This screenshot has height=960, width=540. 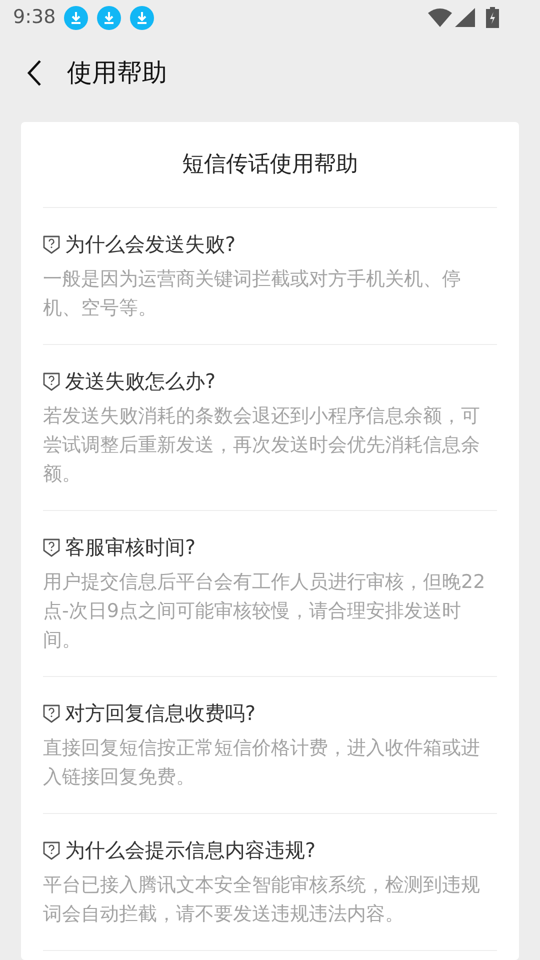 What do you see at coordinates (117, 72) in the screenshot?
I see `page-title: 使用帮助` at bounding box center [117, 72].